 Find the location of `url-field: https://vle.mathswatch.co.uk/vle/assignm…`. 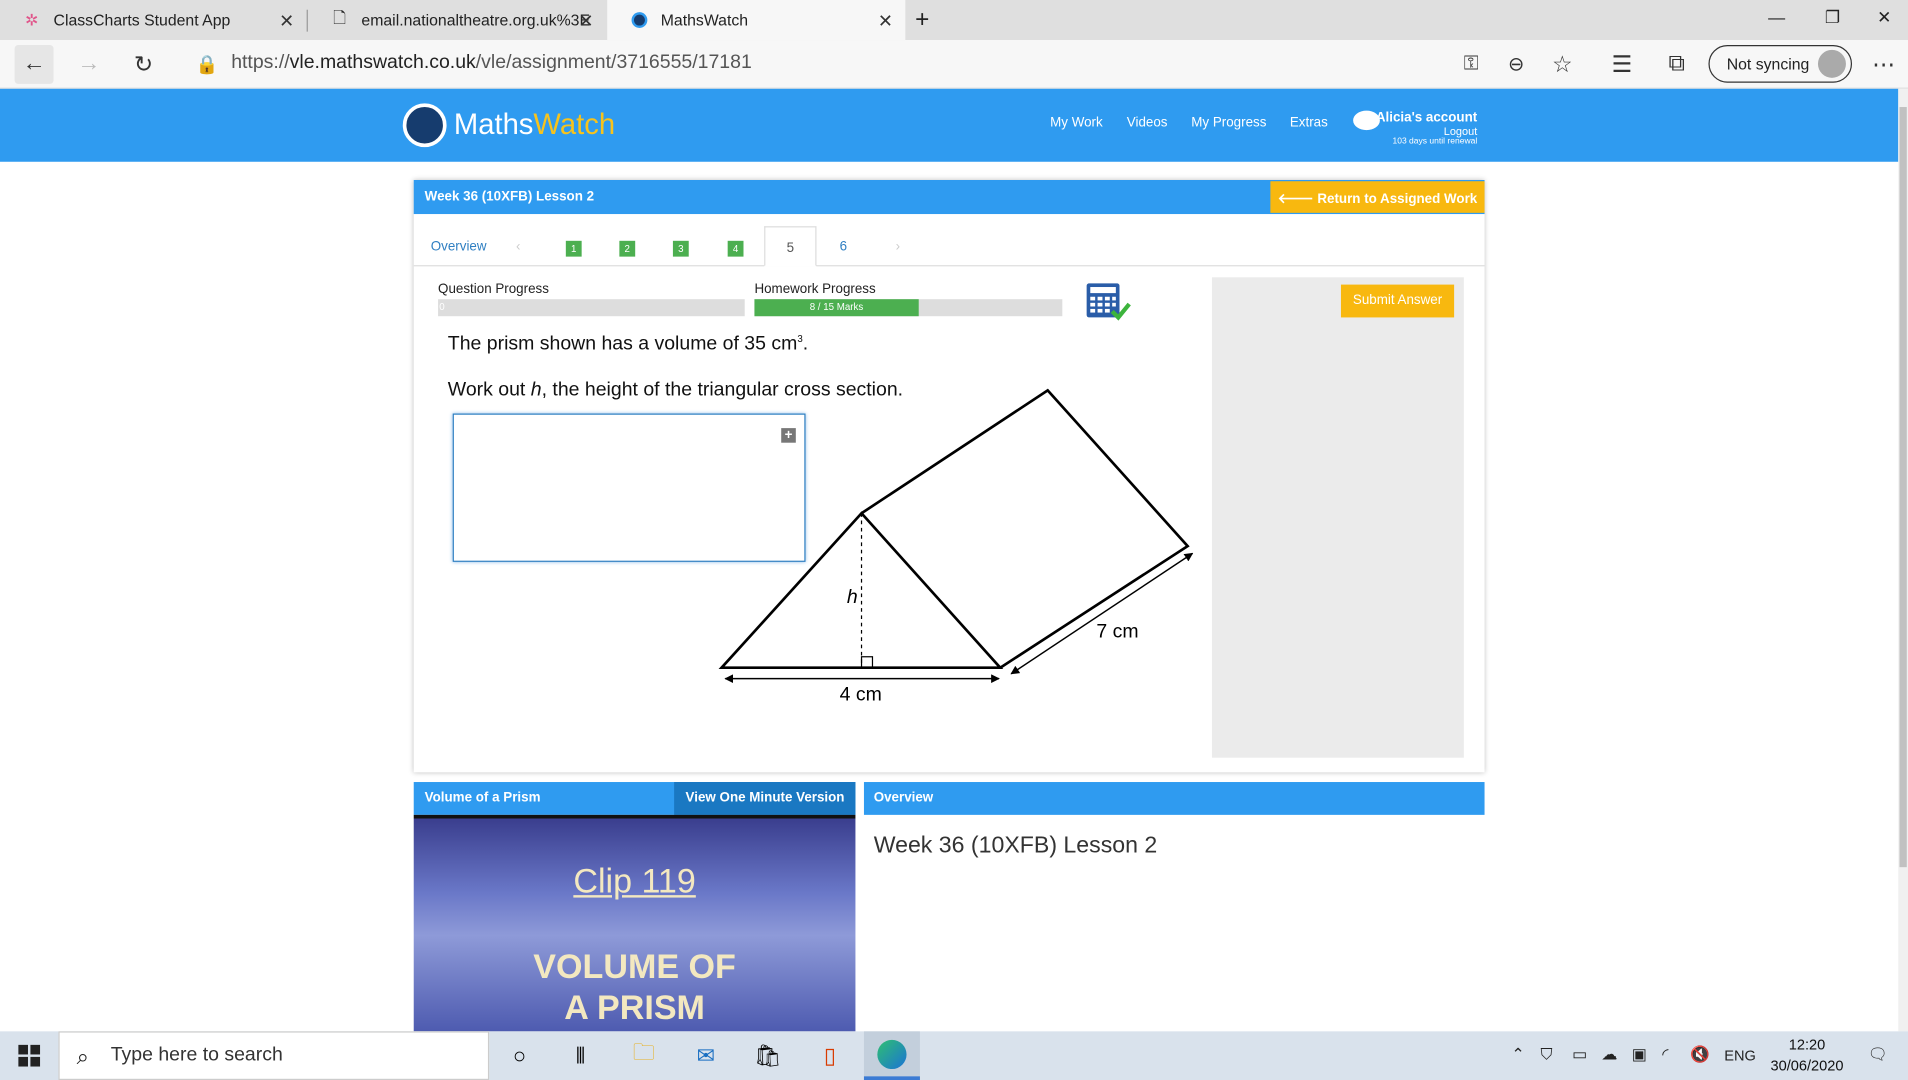

url-field: https://vle.mathswatch.co.uk/vle/assignm… is located at coordinates (491, 63).